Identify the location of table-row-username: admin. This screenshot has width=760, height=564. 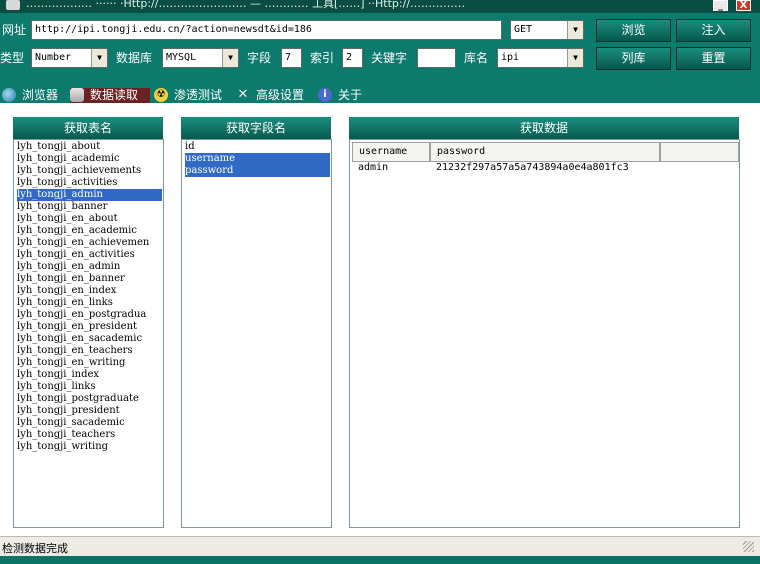
(373, 168).